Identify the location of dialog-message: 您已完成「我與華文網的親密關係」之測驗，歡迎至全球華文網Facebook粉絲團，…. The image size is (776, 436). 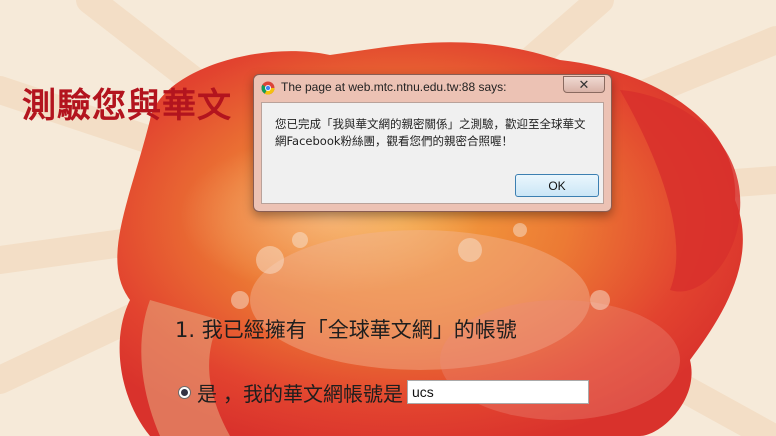
(430, 132).